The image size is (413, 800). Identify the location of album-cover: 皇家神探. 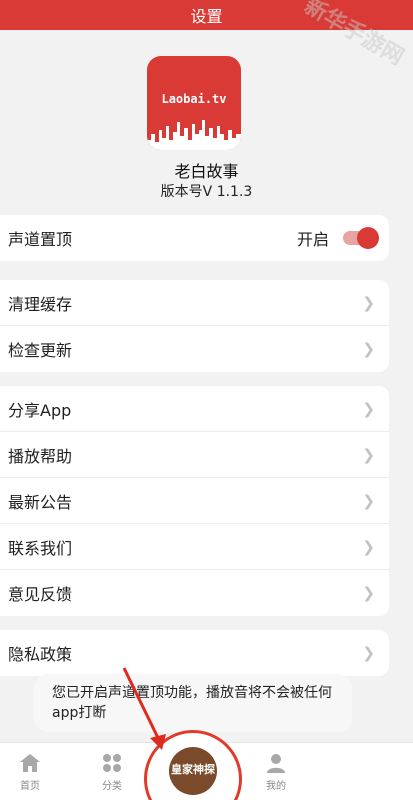
(193, 771).